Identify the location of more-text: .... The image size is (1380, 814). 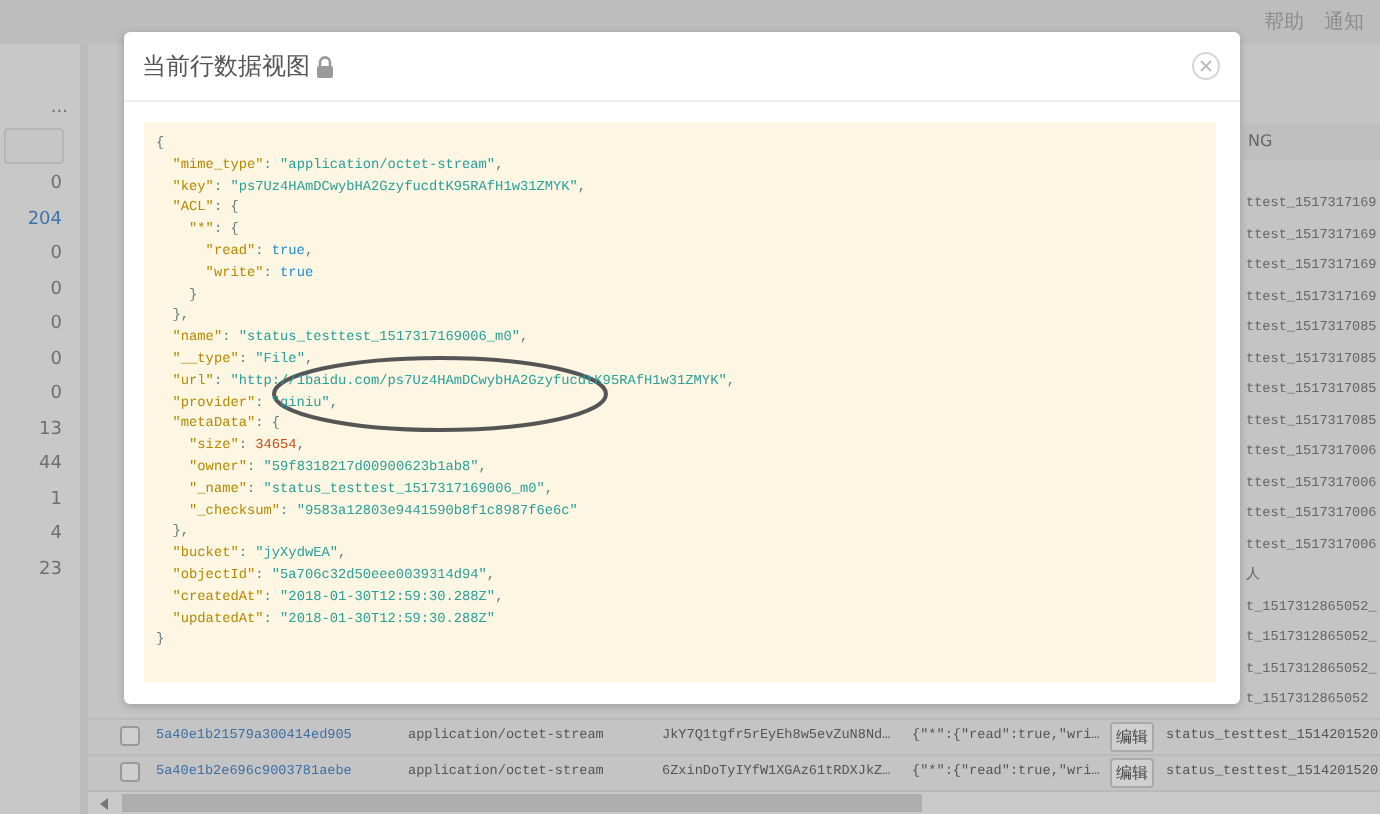
(59, 108).